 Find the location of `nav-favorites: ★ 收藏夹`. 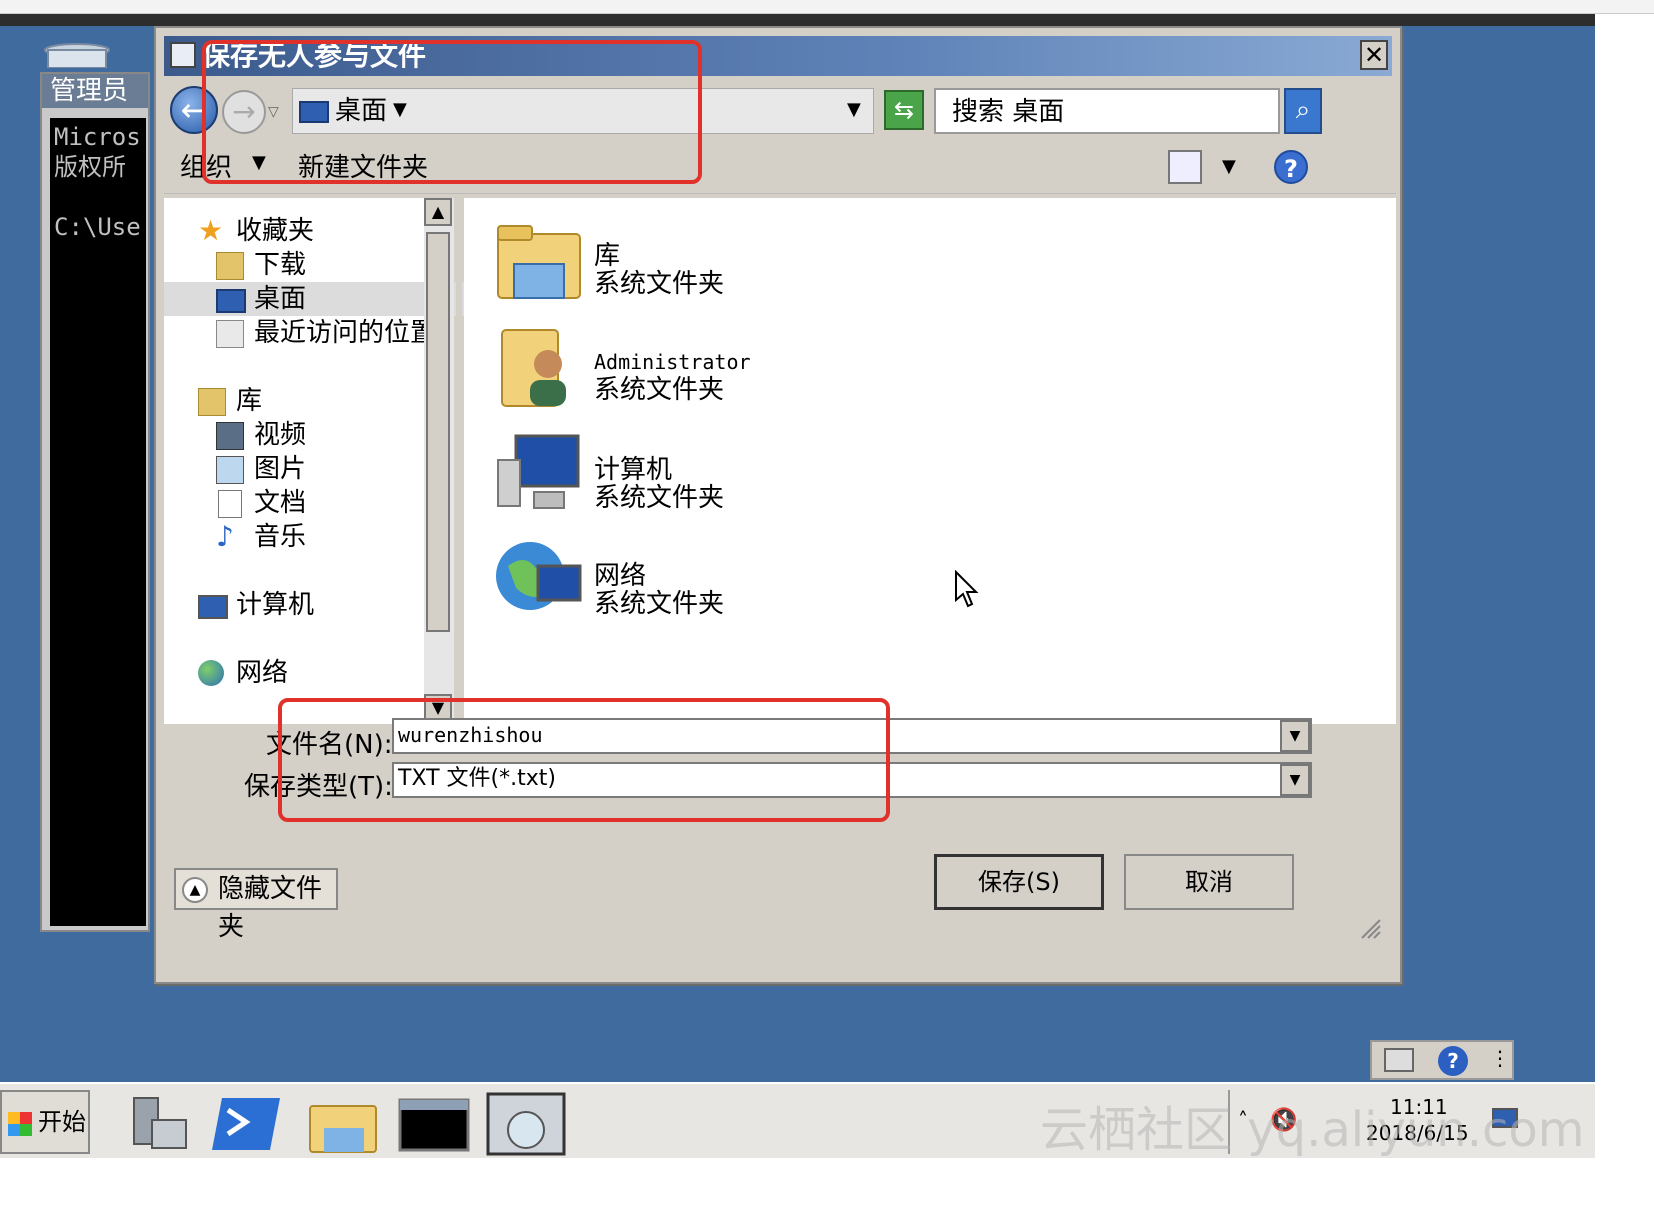

nav-favorites: ★ 收藏夹 is located at coordinates (254, 231).